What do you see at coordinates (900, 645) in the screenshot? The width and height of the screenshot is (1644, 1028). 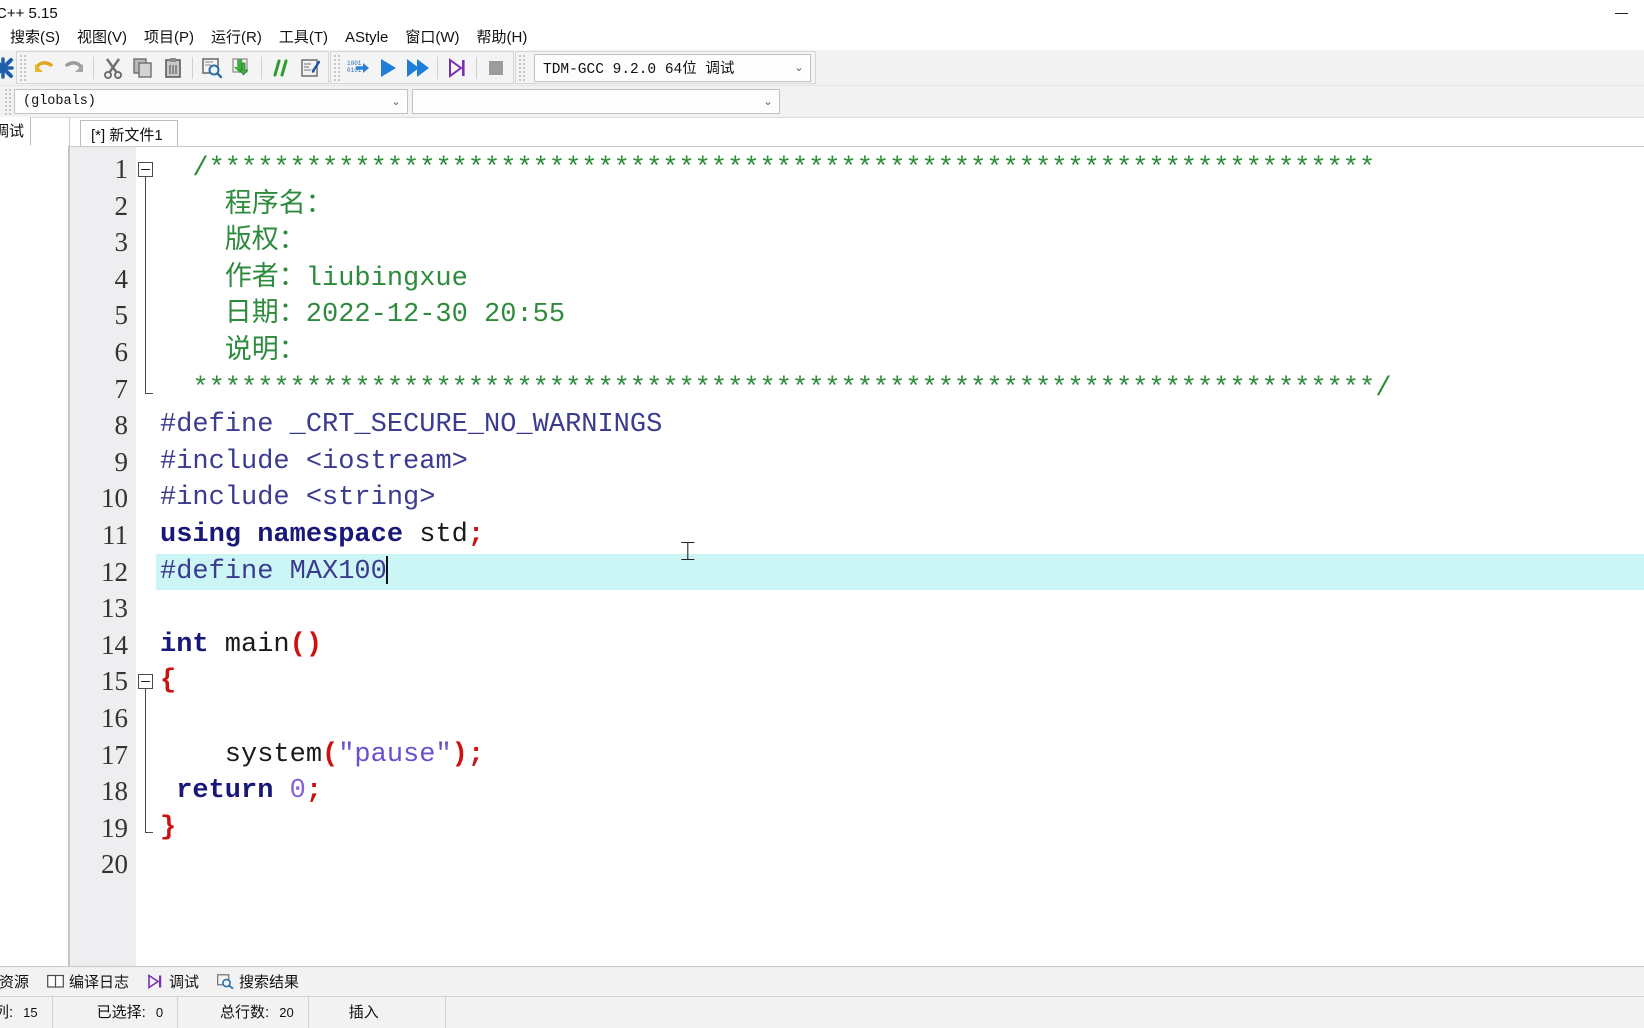 I see `code-line: int main()` at bounding box center [900, 645].